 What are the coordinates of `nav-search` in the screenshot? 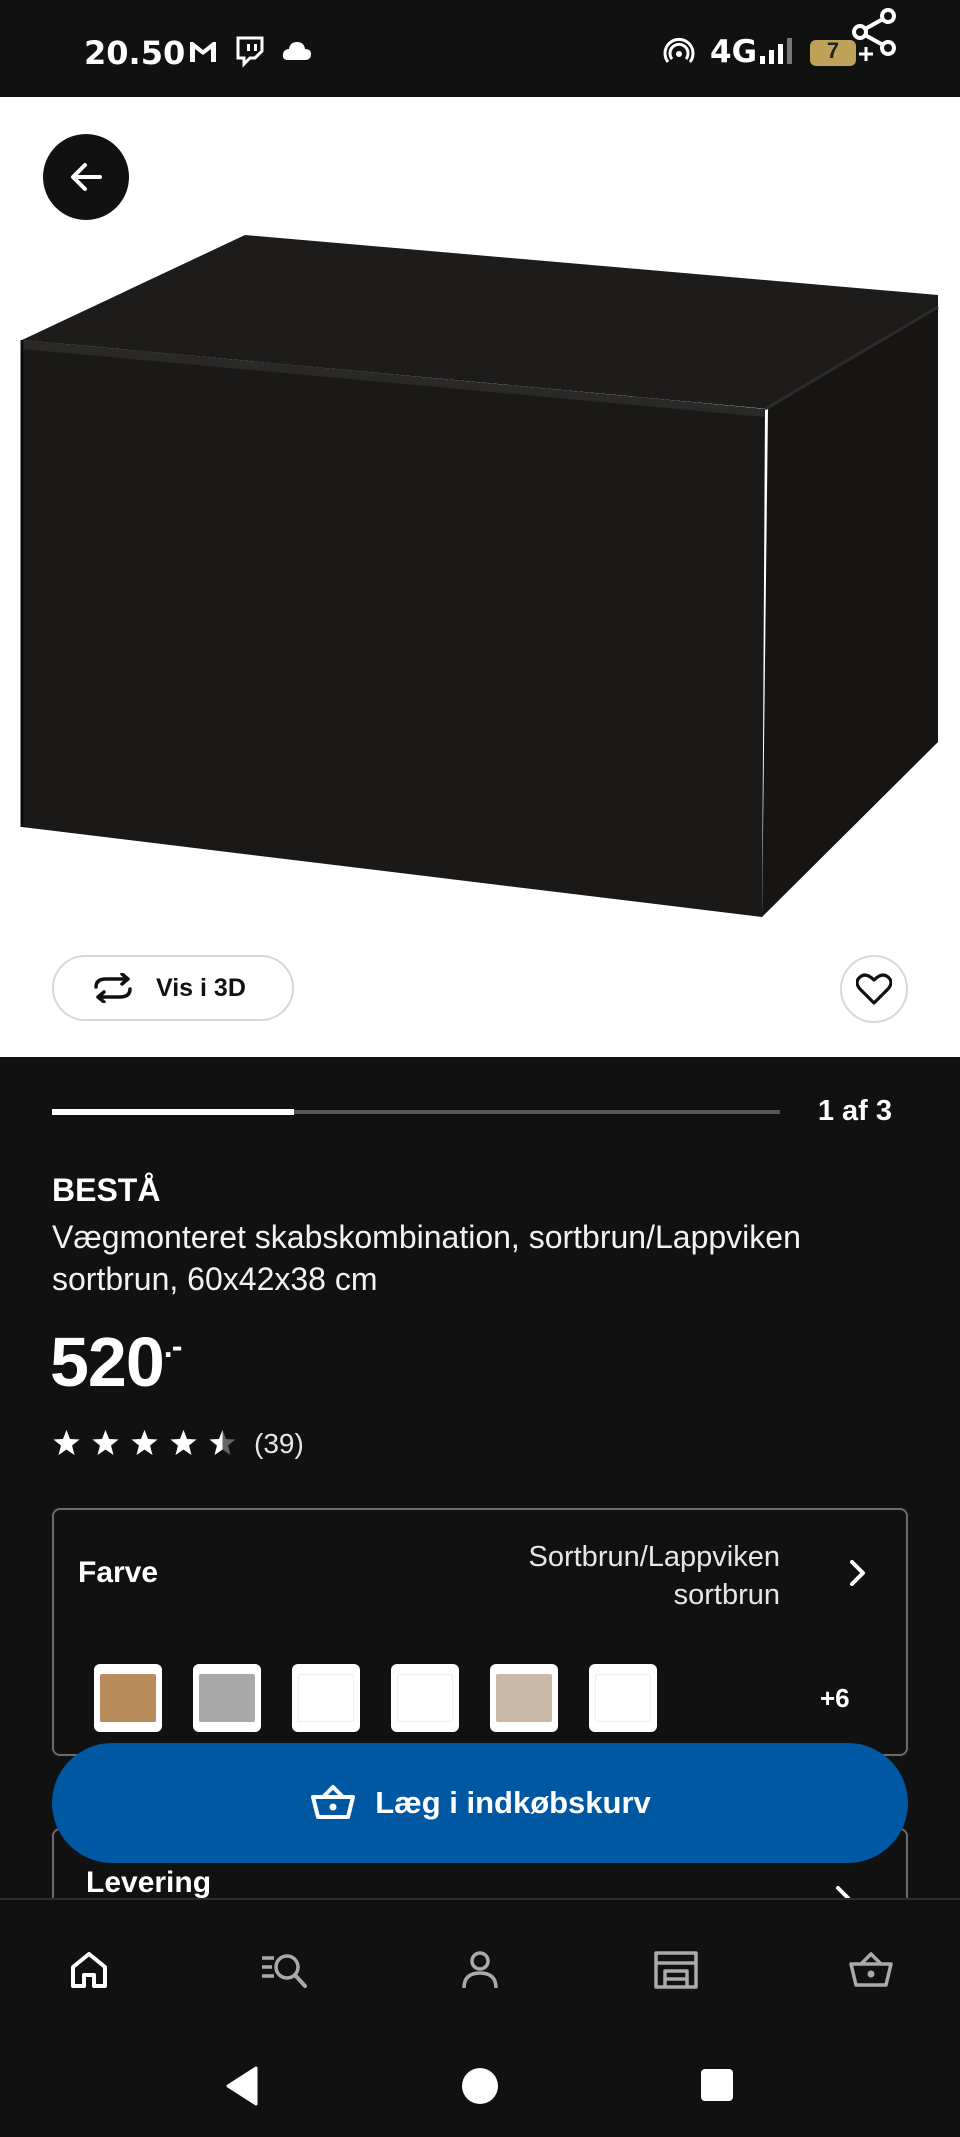 It's located at (284, 1970).